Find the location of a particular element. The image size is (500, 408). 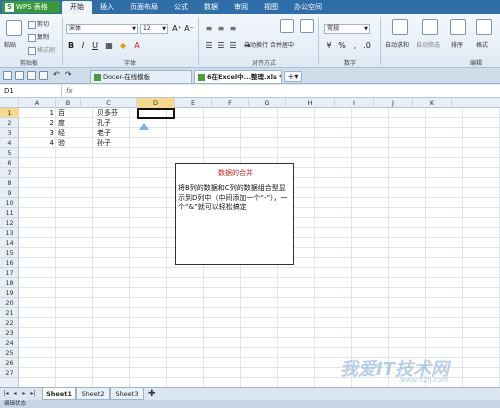

app-menu-button: S WPS 表格 is located at coordinates (31, 7).